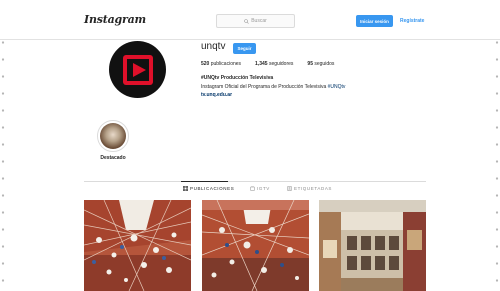 The image size is (500, 291). I want to click on tab-posts-label: PUBLICACIONES, so click(212, 188).